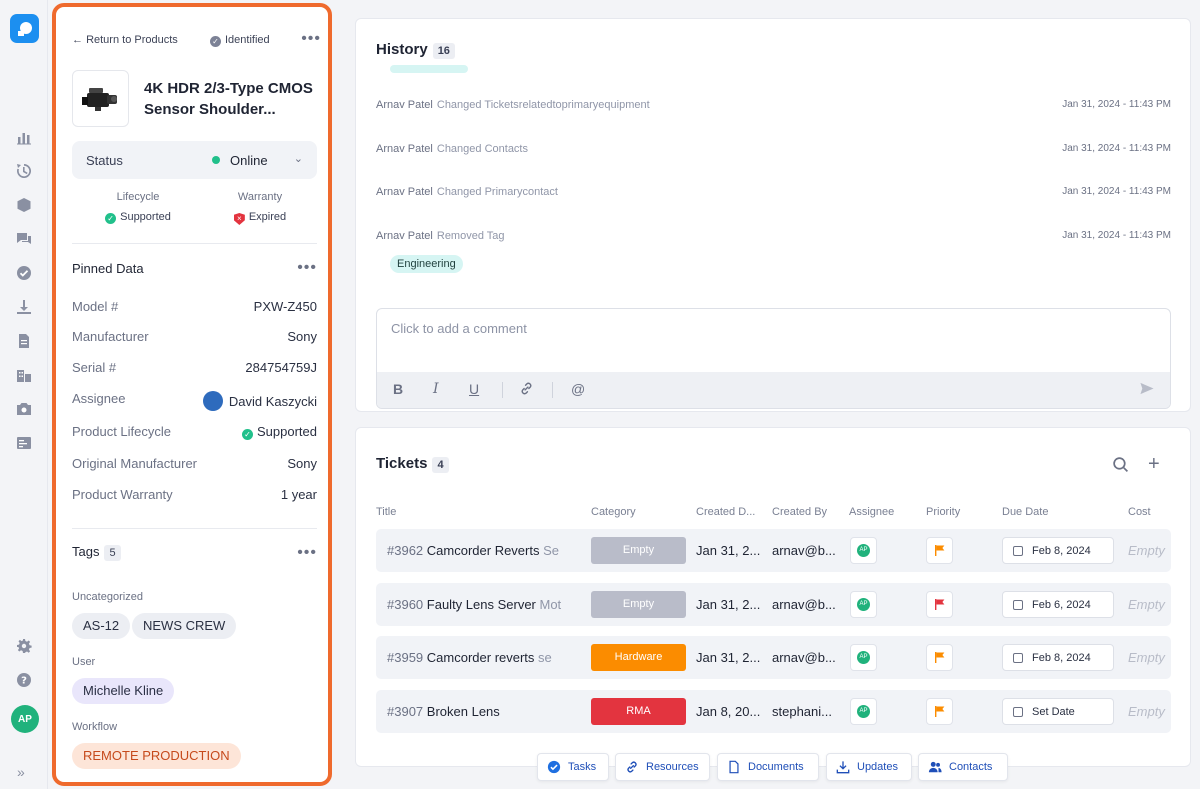 This screenshot has width=1200, height=789. What do you see at coordinates (573, 767) in the screenshot?
I see `dock-tasks-button: Tasks` at bounding box center [573, 767].